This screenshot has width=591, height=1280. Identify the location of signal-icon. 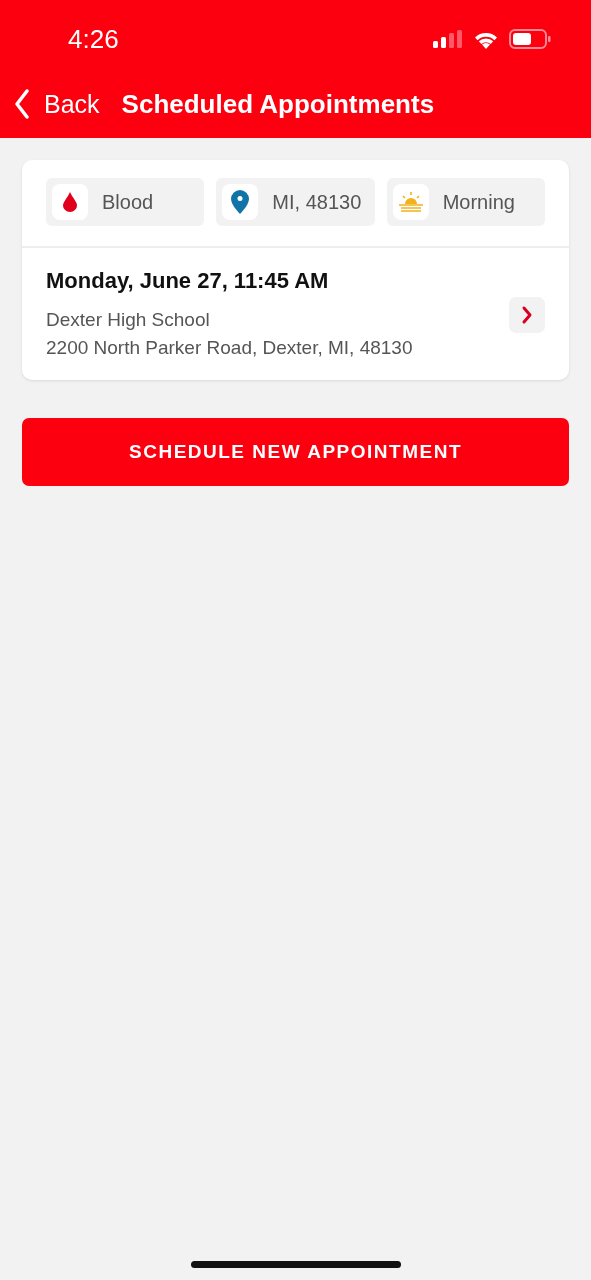
(448, 39).